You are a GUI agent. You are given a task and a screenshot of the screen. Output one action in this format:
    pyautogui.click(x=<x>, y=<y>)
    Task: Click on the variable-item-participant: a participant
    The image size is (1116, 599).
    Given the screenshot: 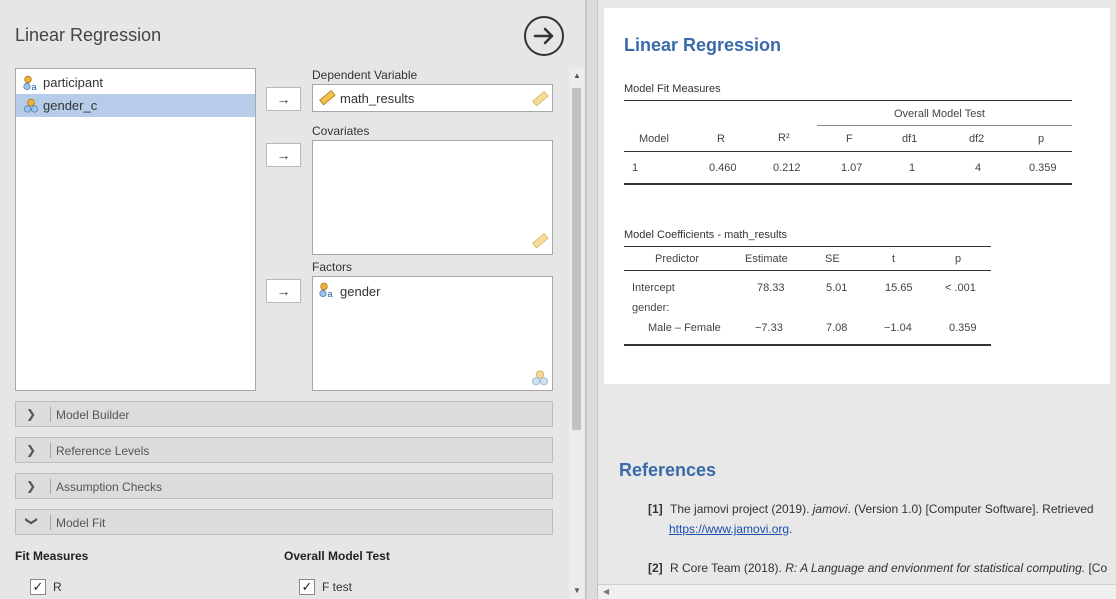 What is the action you would take?
    pyautogui.click(x=135, y=82)
    